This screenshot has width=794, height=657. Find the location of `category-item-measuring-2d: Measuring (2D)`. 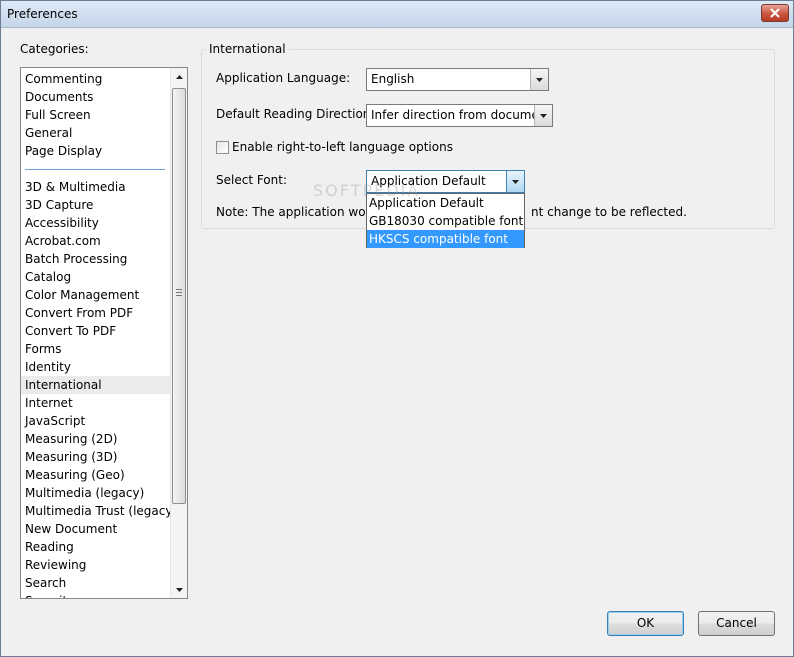

category-item-measuring-2d: Measuring (2D) is located at coordinates (96, 439).